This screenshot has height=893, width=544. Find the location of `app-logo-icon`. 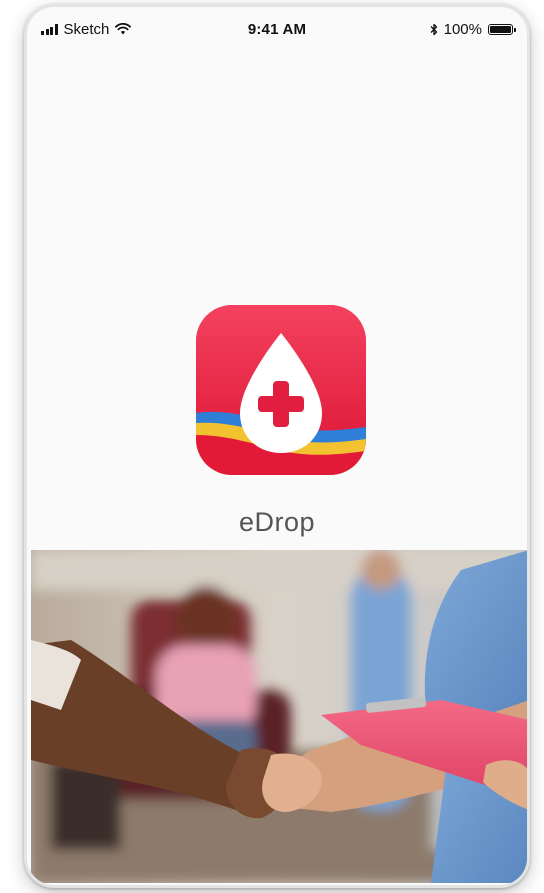

app-logo-icon is located at coordinates (281, 390).